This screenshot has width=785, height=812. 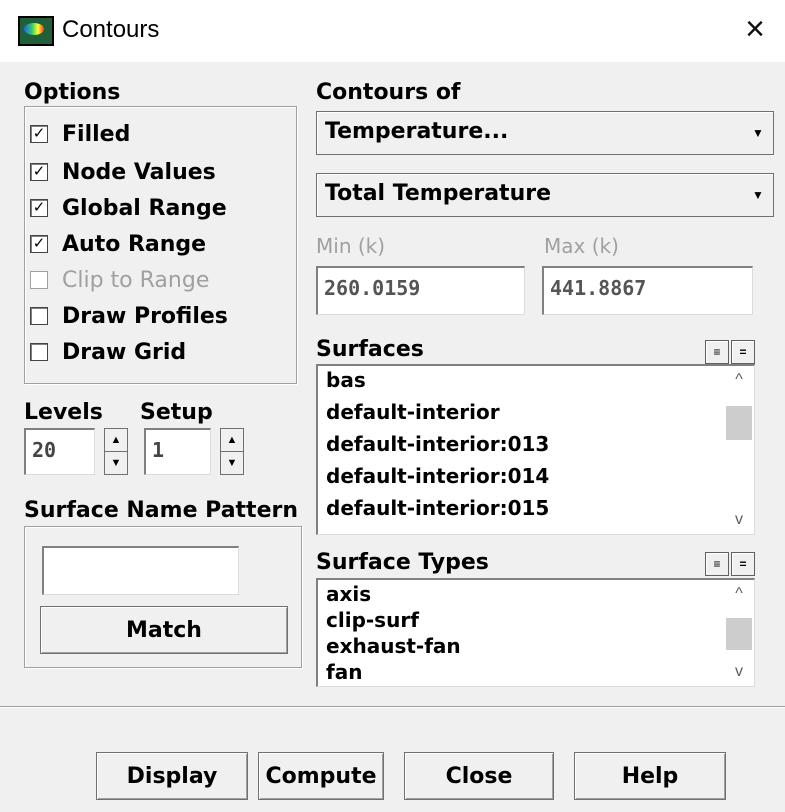 I want to click on select-all-surfaces-icon: ≡, so click(x=717, y=352).